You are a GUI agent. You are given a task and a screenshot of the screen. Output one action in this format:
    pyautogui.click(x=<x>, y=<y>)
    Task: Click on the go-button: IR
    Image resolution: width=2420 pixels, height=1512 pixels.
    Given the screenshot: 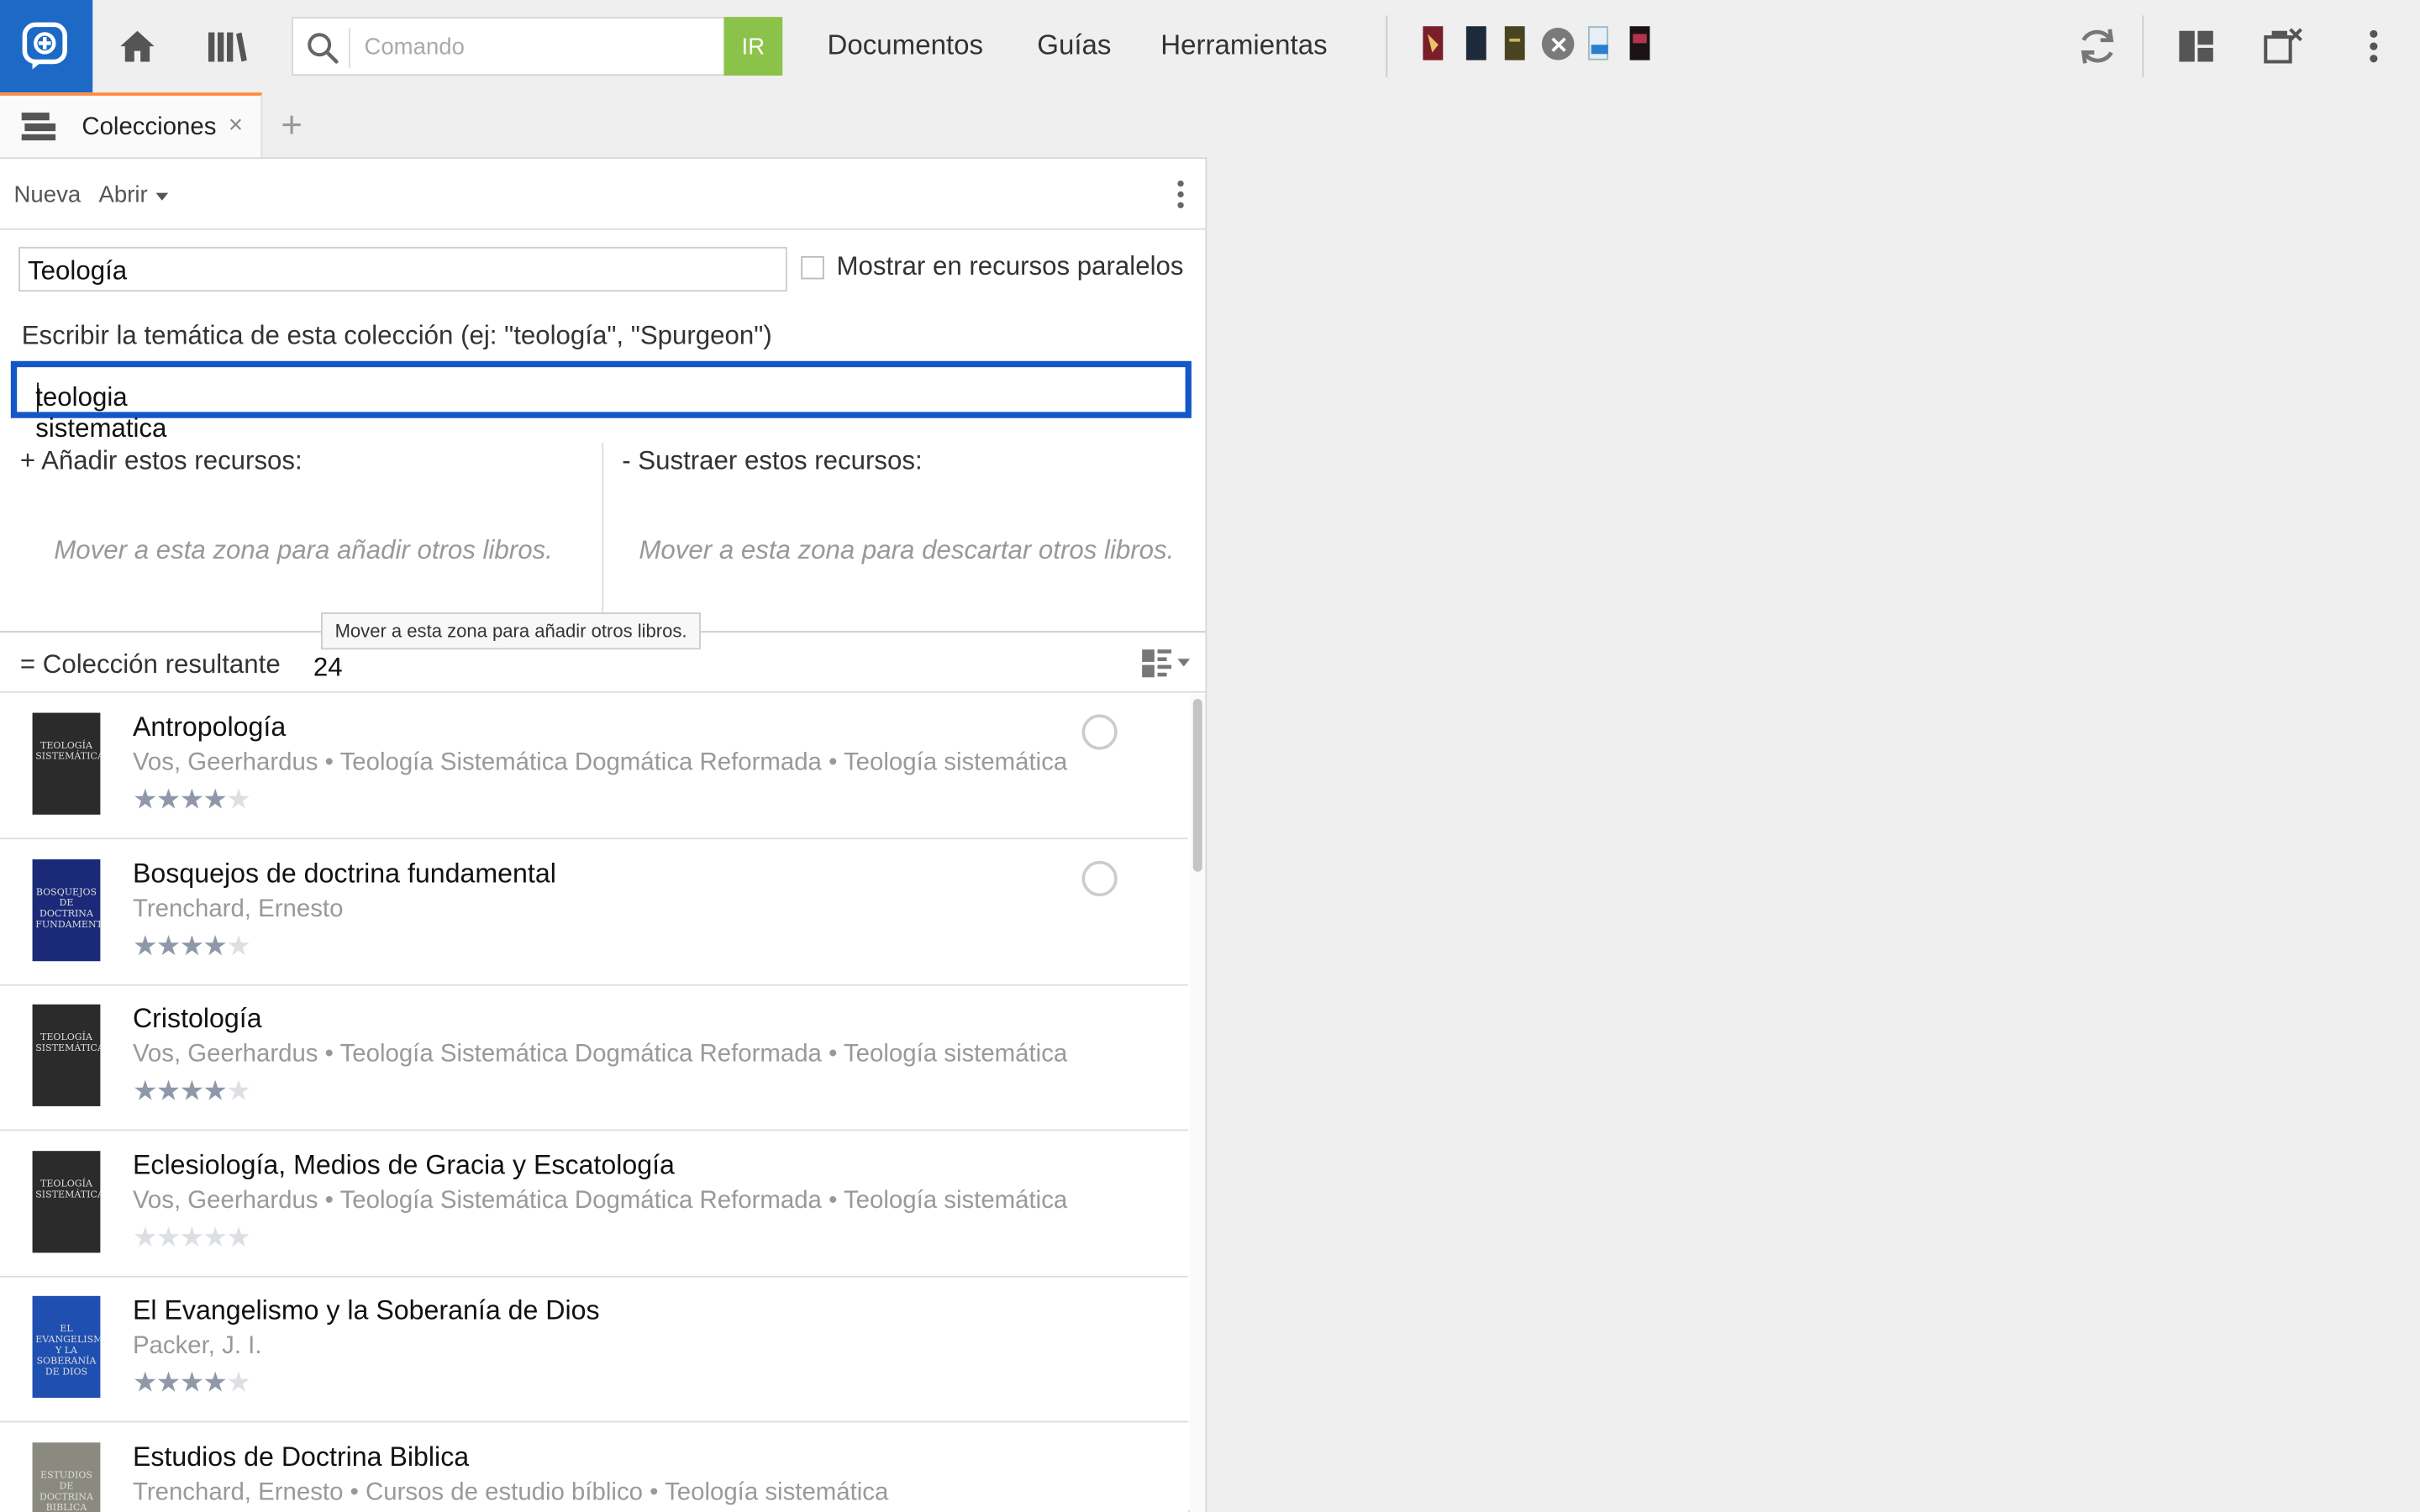 What is the action you would take?
    pyautogui.click(x=753, y=46)
    